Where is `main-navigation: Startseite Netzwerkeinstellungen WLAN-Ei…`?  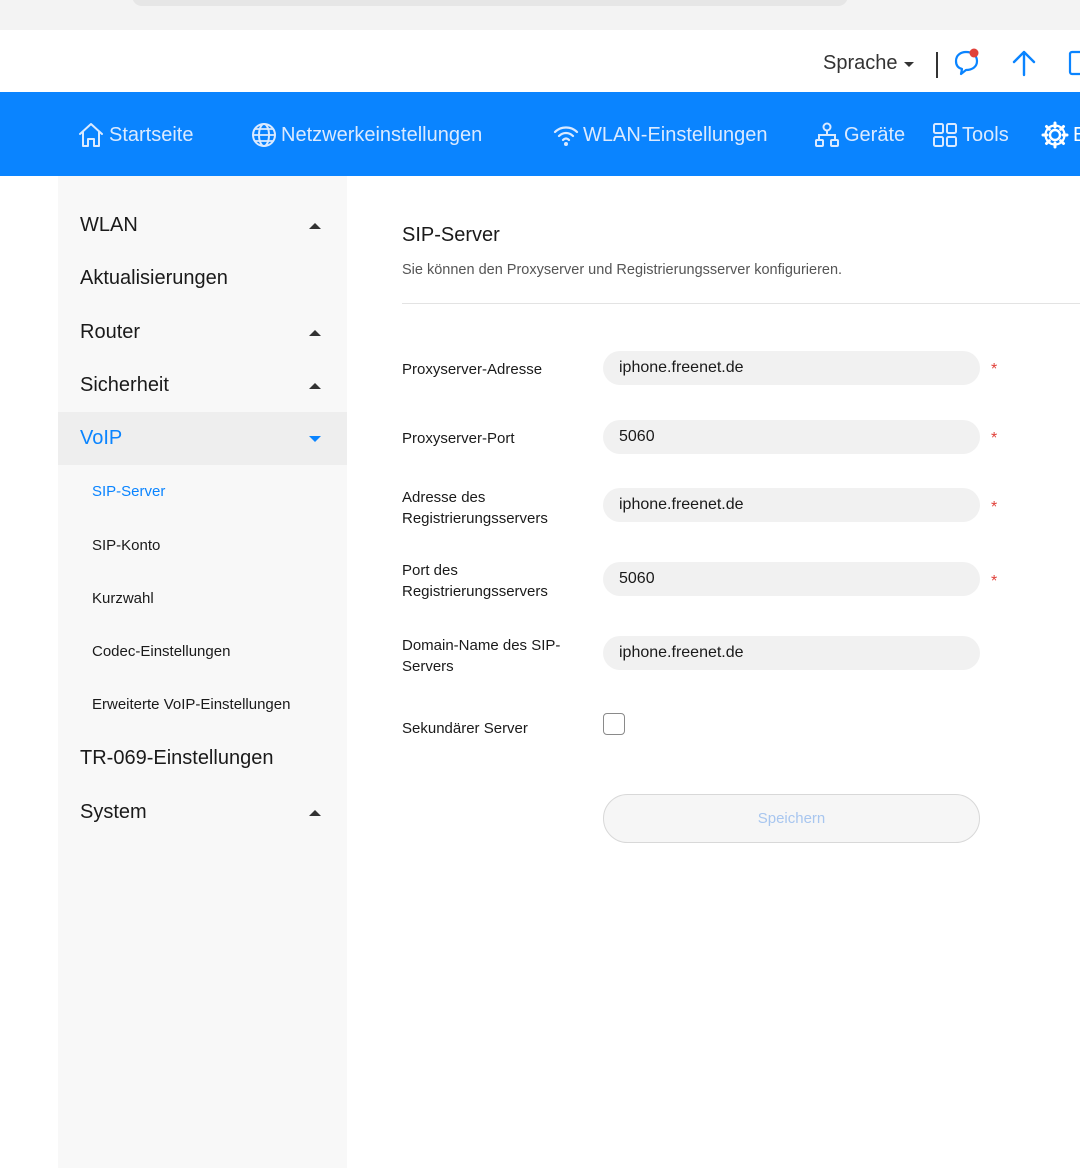
main-navigation: Startseite Netzwerkeinstellungen WLAN-Ei… is located at coordinates (540, 134).